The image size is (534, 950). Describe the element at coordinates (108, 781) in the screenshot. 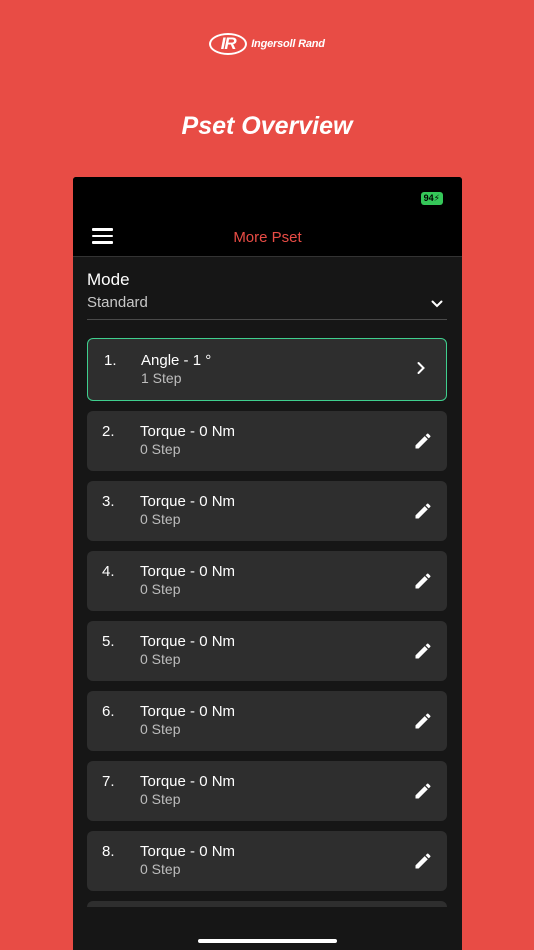

I see `pset-number: 7.` at that location.